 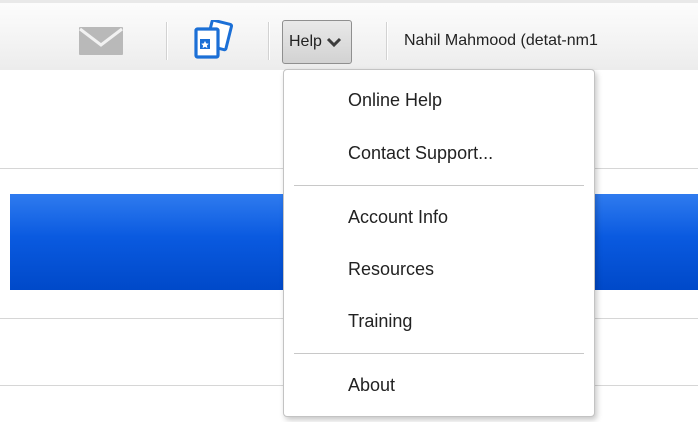 I want to click on cards-icon, so click(x=213, y=40).